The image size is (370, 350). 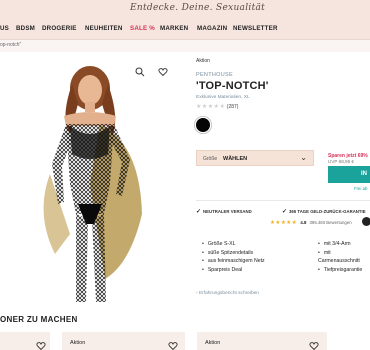 I want to click on nav-item-newsletter: NEWSLETTER, so click(x=255, y=28).